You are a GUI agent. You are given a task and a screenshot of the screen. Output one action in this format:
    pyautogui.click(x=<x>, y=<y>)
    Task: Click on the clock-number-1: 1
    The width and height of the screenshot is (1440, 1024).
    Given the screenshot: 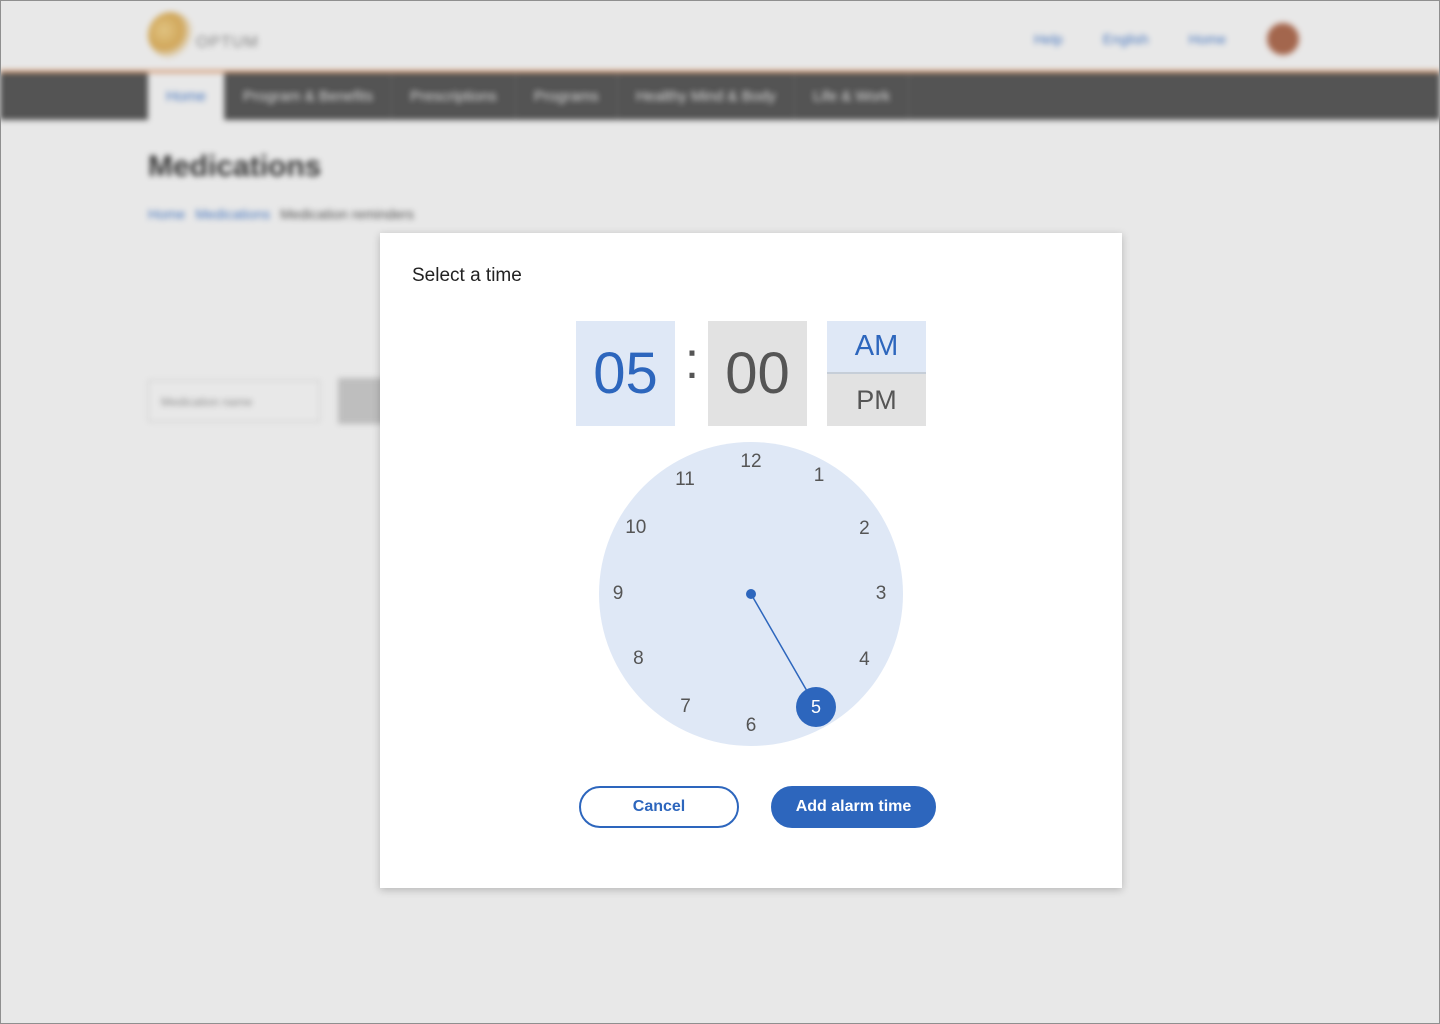 What is the action you would take?
    pyautogui.click(x=819, y=476)
    